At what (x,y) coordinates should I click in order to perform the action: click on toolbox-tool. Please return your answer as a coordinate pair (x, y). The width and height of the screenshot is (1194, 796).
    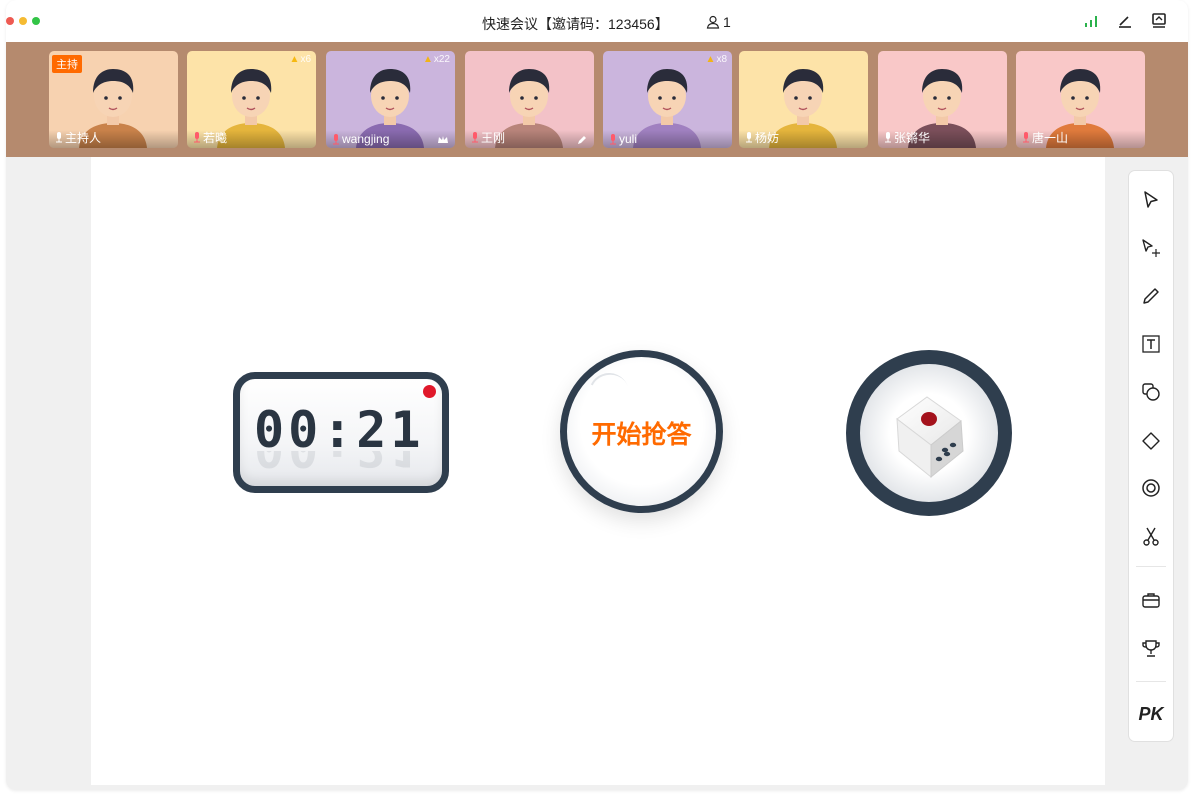
    Looking at the image, I should click on (1151, 600).